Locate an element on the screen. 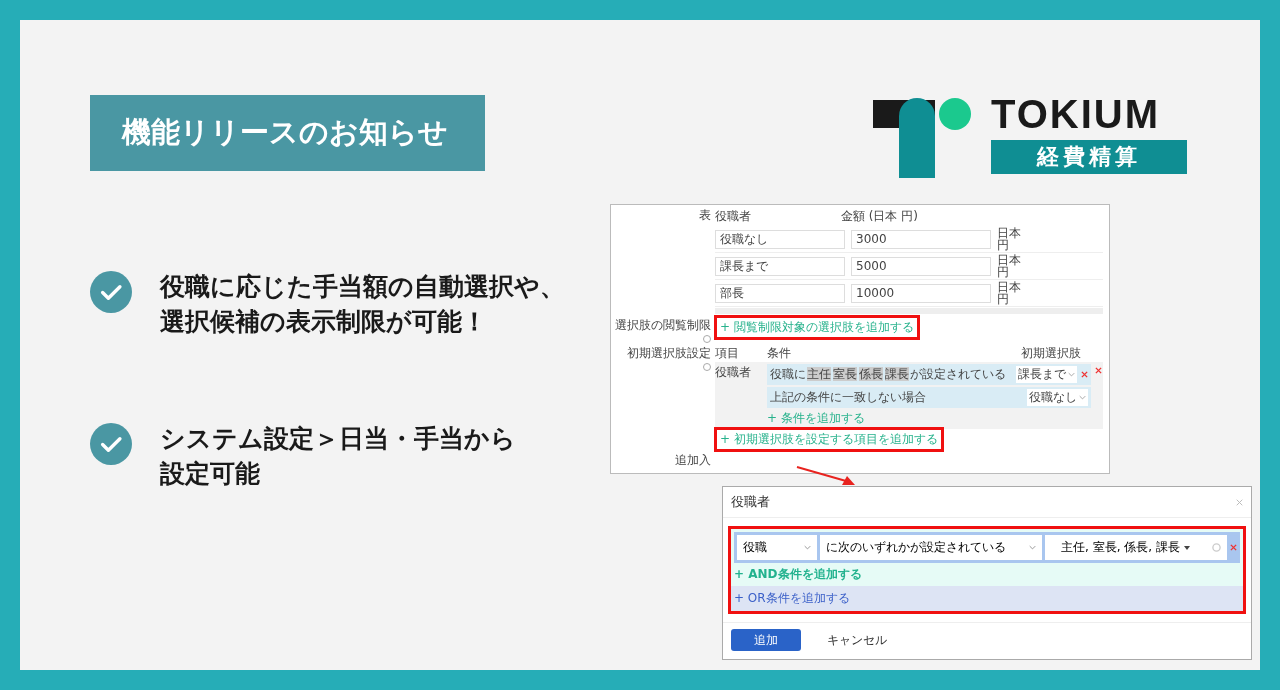 The width and height of the screenshot is (1280, 690). add-button: 追加 is located at coordinates (766, 640).